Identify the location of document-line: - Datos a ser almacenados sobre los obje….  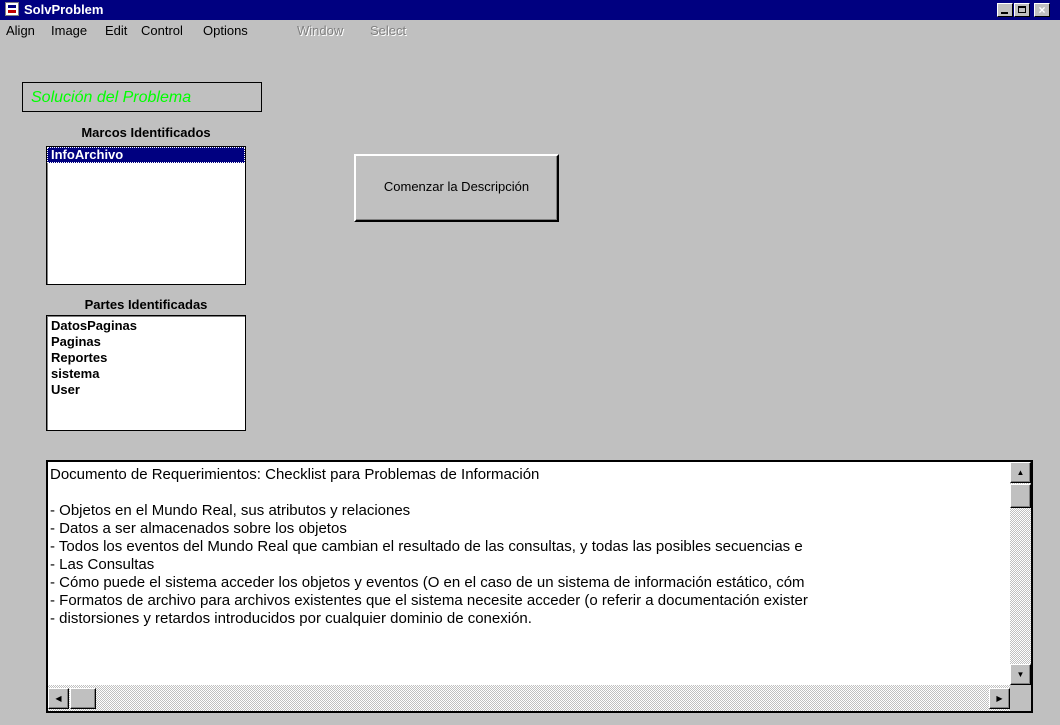
(198, 528).